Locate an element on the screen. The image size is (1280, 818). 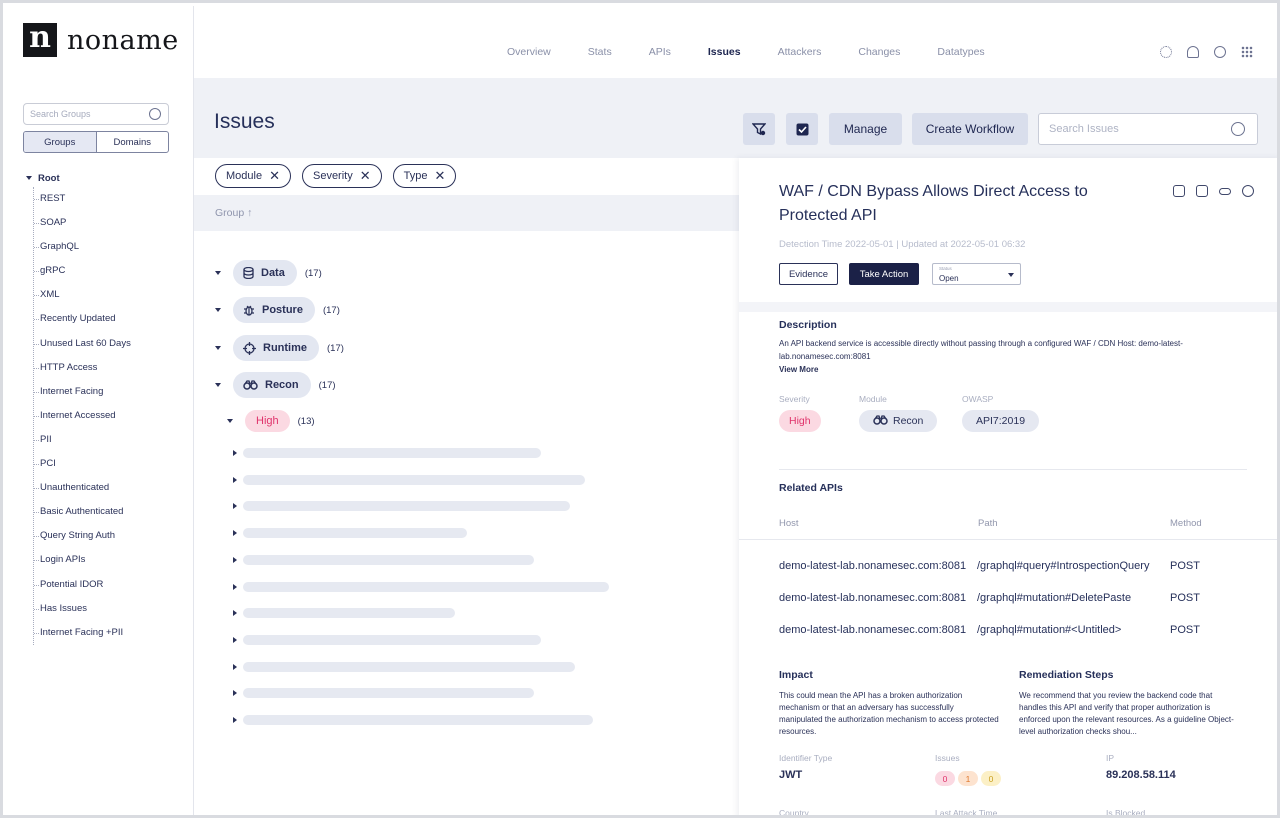
close-icon is located at coordinates (1248, 191).